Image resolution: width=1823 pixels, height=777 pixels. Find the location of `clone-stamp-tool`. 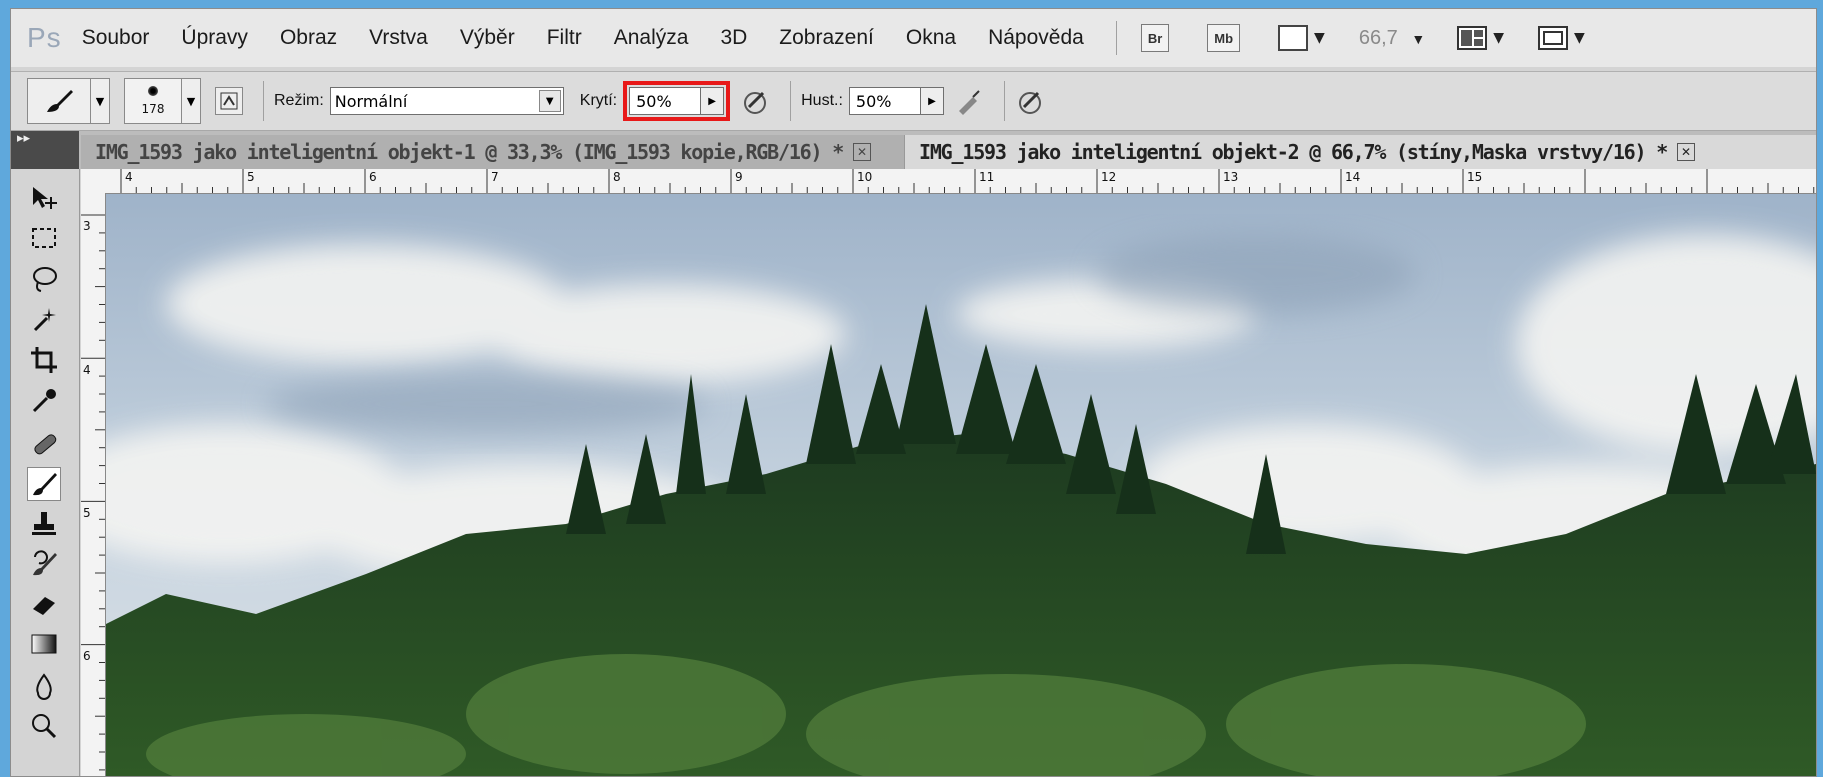

clone-stamp-tool is located at coordinates (44, 524).